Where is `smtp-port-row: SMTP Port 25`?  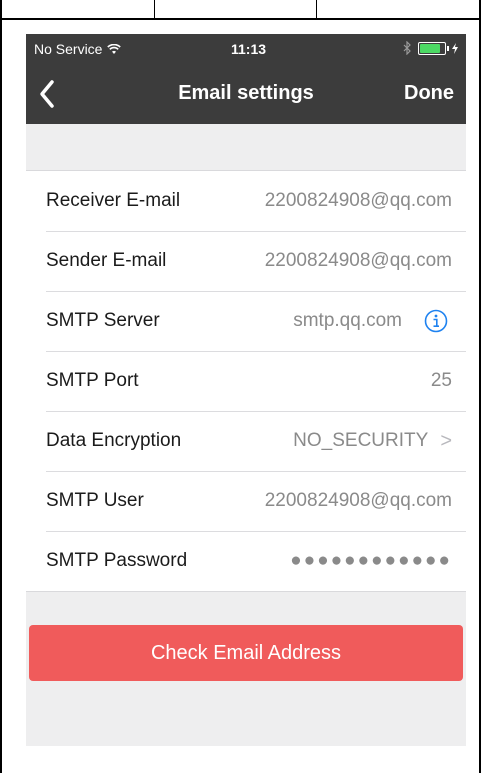
smtp-port-row: SMTP Port 25 is located at coordinates (246, 381).